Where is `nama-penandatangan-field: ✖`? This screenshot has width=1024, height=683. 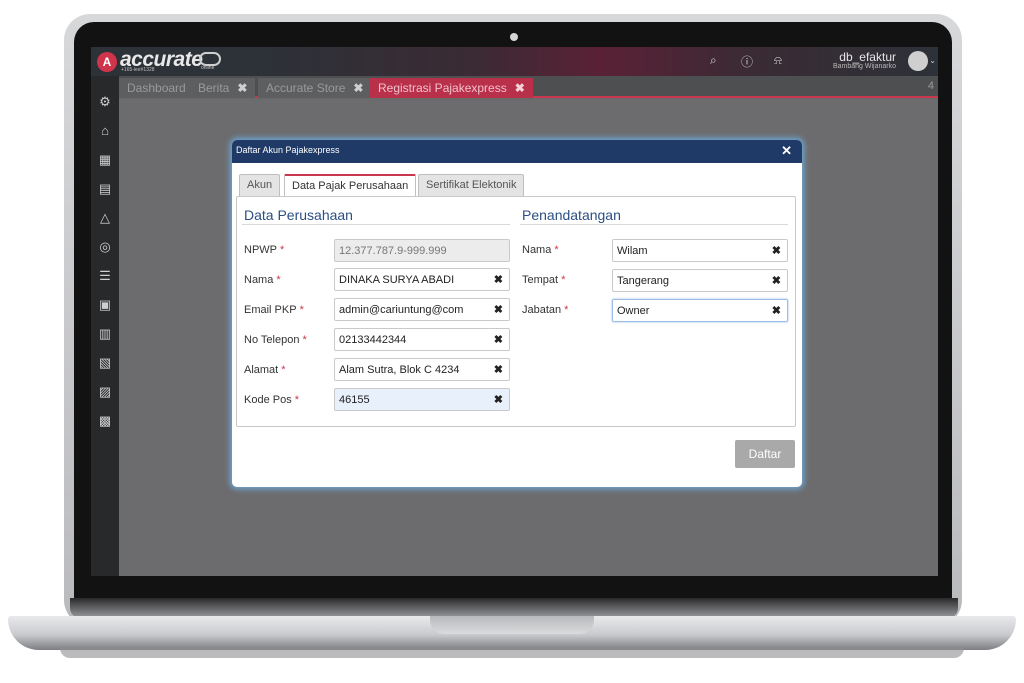 nama-penandatangan-field: ✖ is located at coordinates (700, 250).